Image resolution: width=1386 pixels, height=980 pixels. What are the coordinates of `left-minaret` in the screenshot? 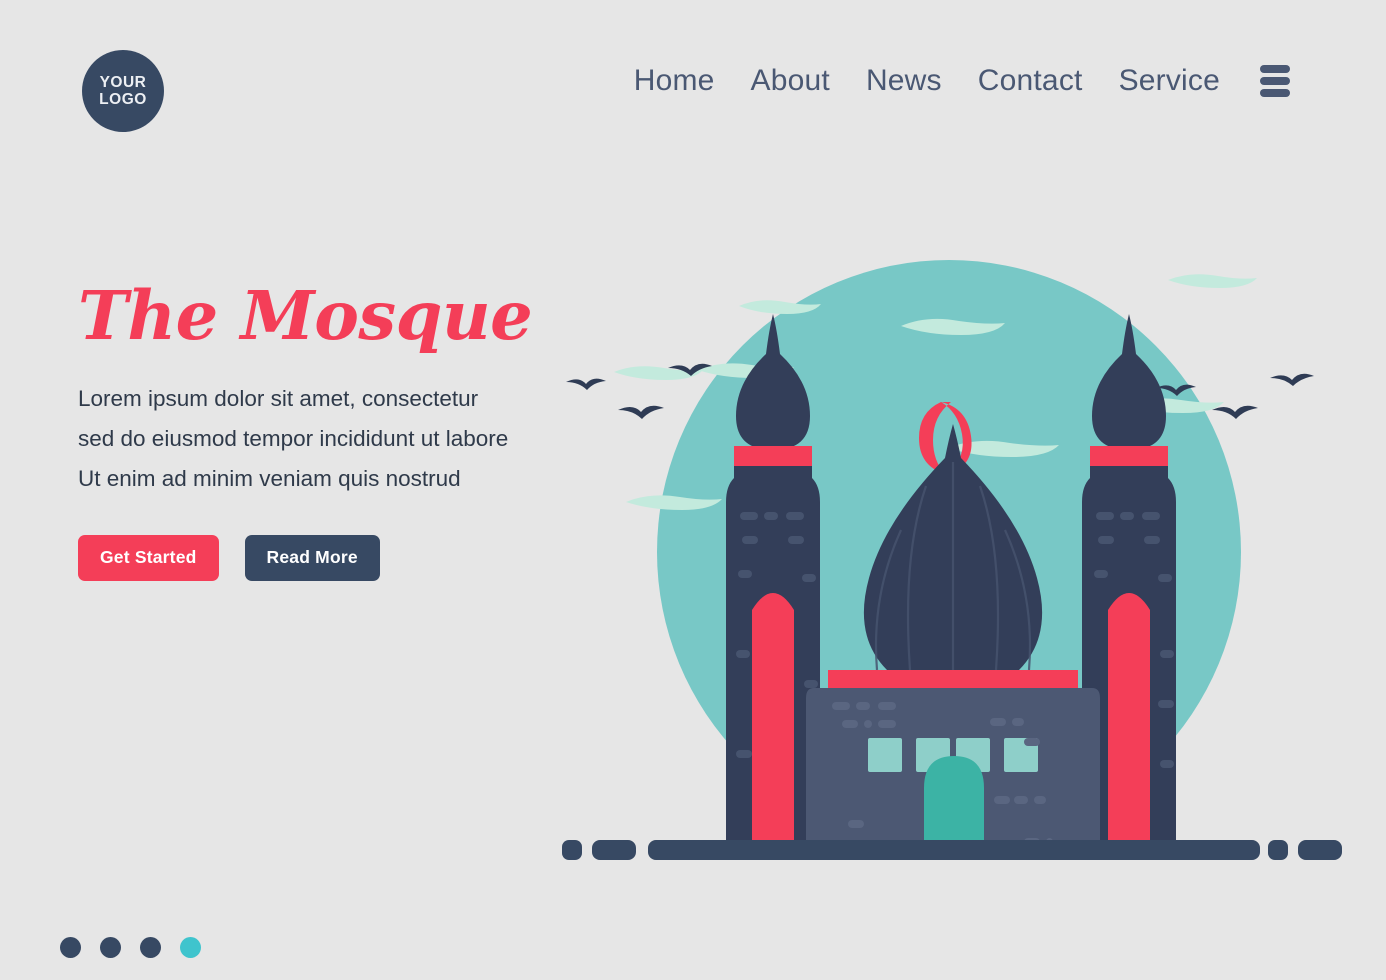 It's located at (773, 577).